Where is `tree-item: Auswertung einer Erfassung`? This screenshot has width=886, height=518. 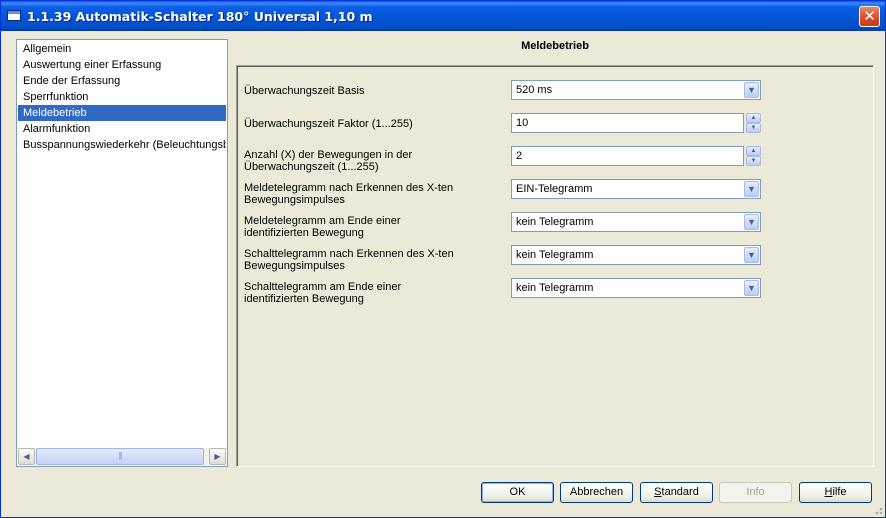 tree-item: Auswertung einer Erfassung is located at coordinates (122, 65).